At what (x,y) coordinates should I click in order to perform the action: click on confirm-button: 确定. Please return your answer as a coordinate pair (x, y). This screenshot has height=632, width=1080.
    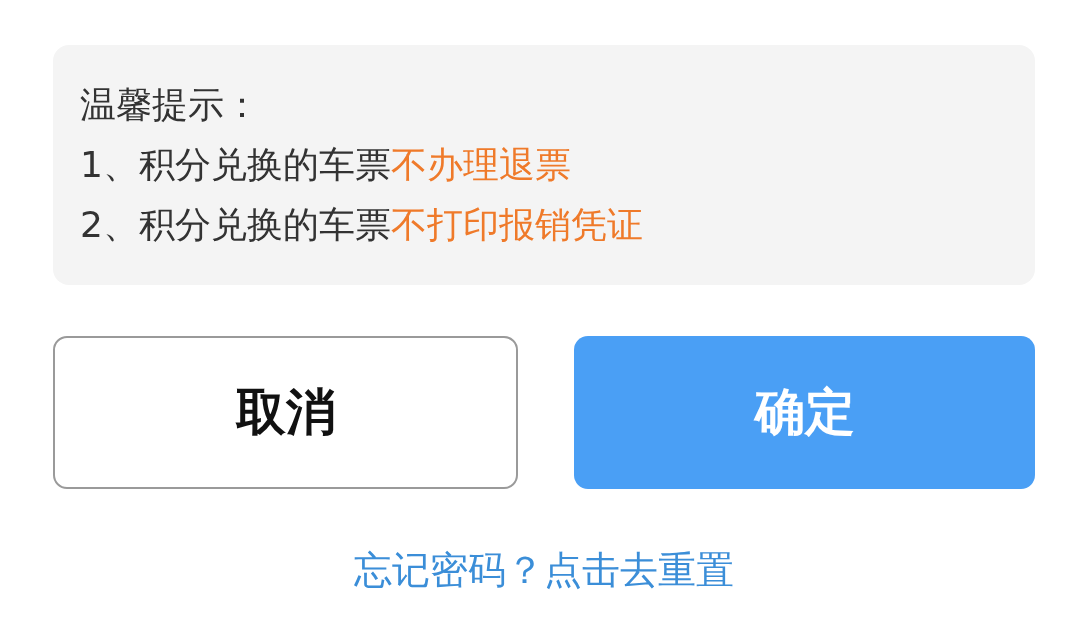
    Looking at the image, I should click on (804, 412).